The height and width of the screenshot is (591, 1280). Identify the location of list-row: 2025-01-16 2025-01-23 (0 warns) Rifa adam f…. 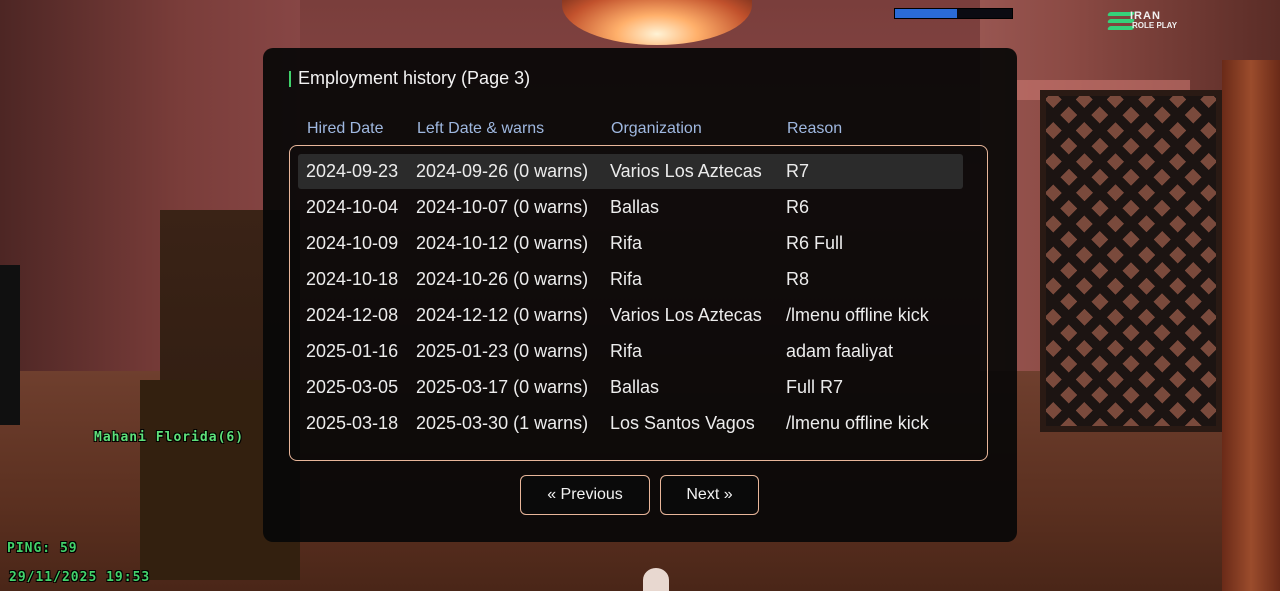
(630, 351).